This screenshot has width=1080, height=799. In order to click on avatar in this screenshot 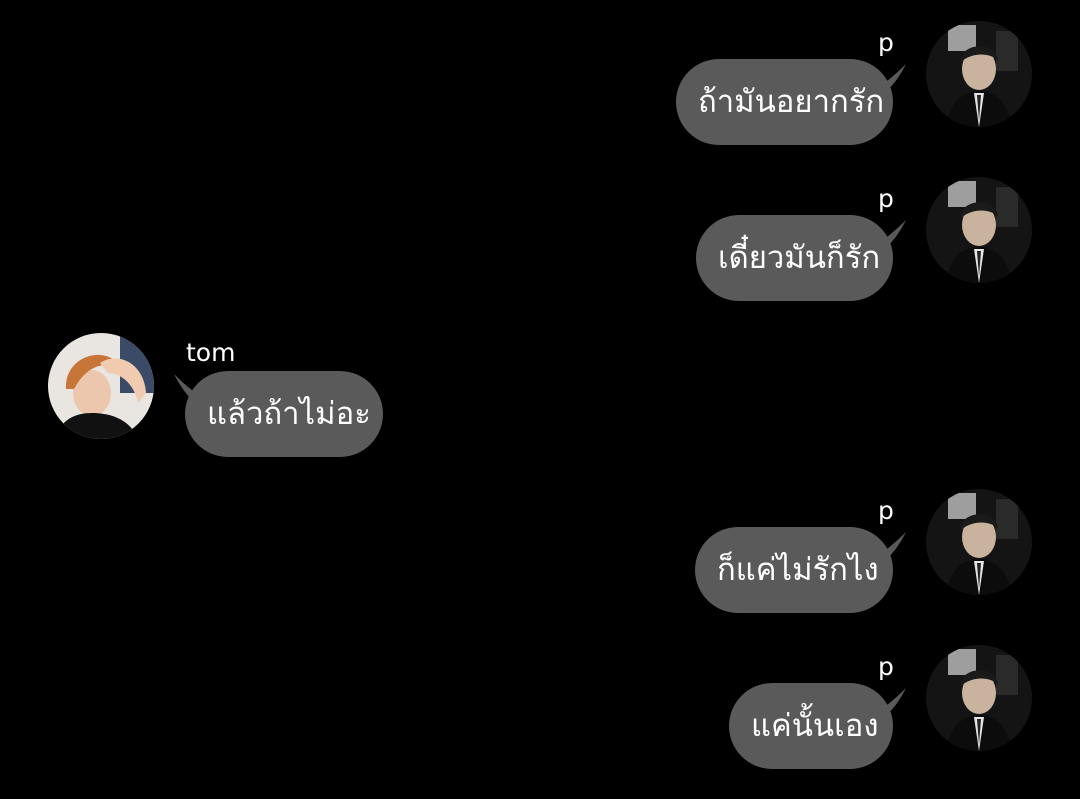, I will do `click(979, 698)`.